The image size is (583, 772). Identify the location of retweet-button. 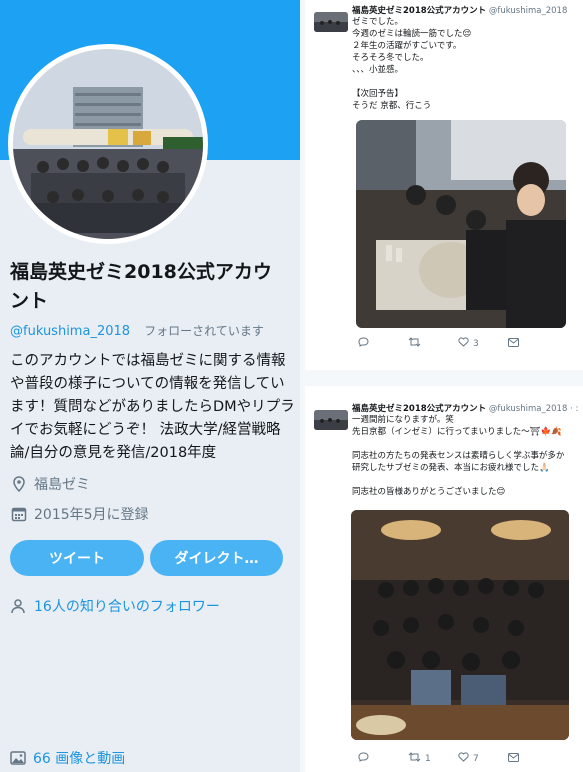
(433, 343).